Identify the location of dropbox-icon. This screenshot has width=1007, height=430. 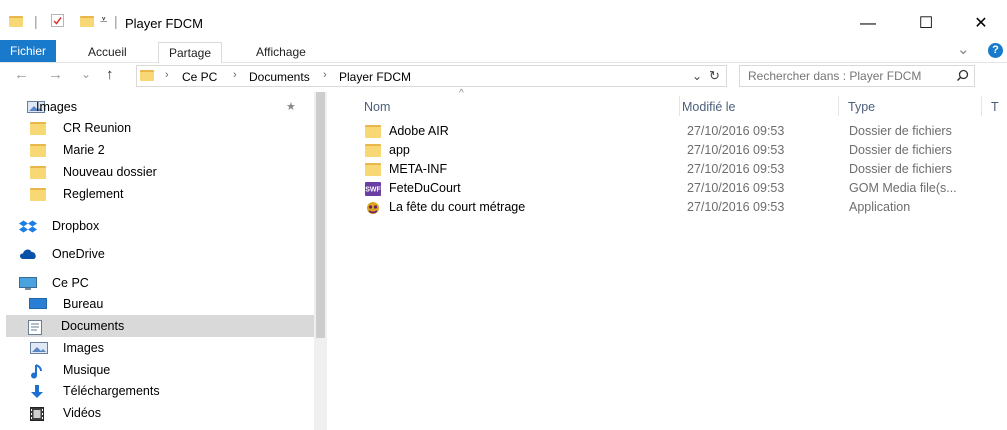
(28, 228).